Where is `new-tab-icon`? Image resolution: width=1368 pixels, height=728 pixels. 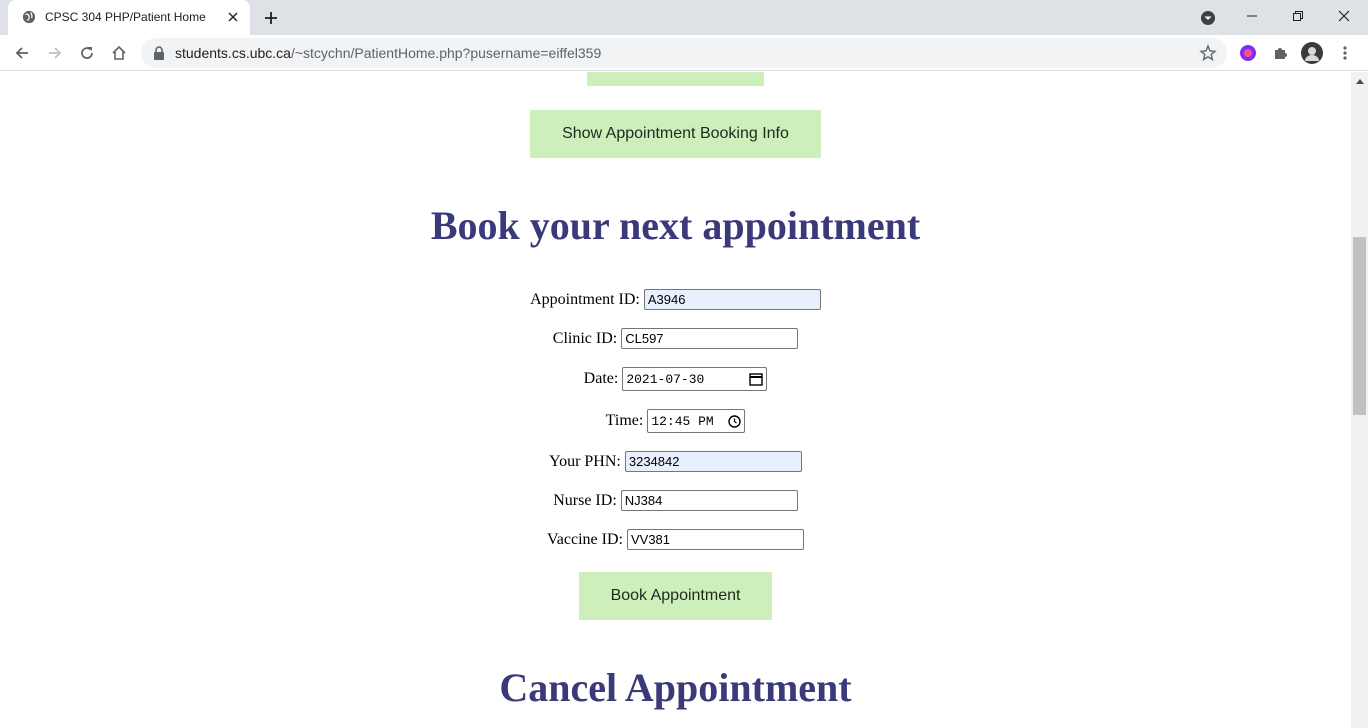 new-tab-icon is located at coordinates (271, 18).